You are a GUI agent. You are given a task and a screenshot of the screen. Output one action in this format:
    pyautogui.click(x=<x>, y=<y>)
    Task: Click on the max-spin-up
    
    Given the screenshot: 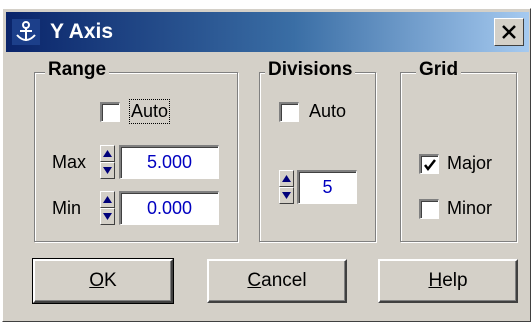 What is the action you would take?
    pyautogui.click(x=107, y=153)
    